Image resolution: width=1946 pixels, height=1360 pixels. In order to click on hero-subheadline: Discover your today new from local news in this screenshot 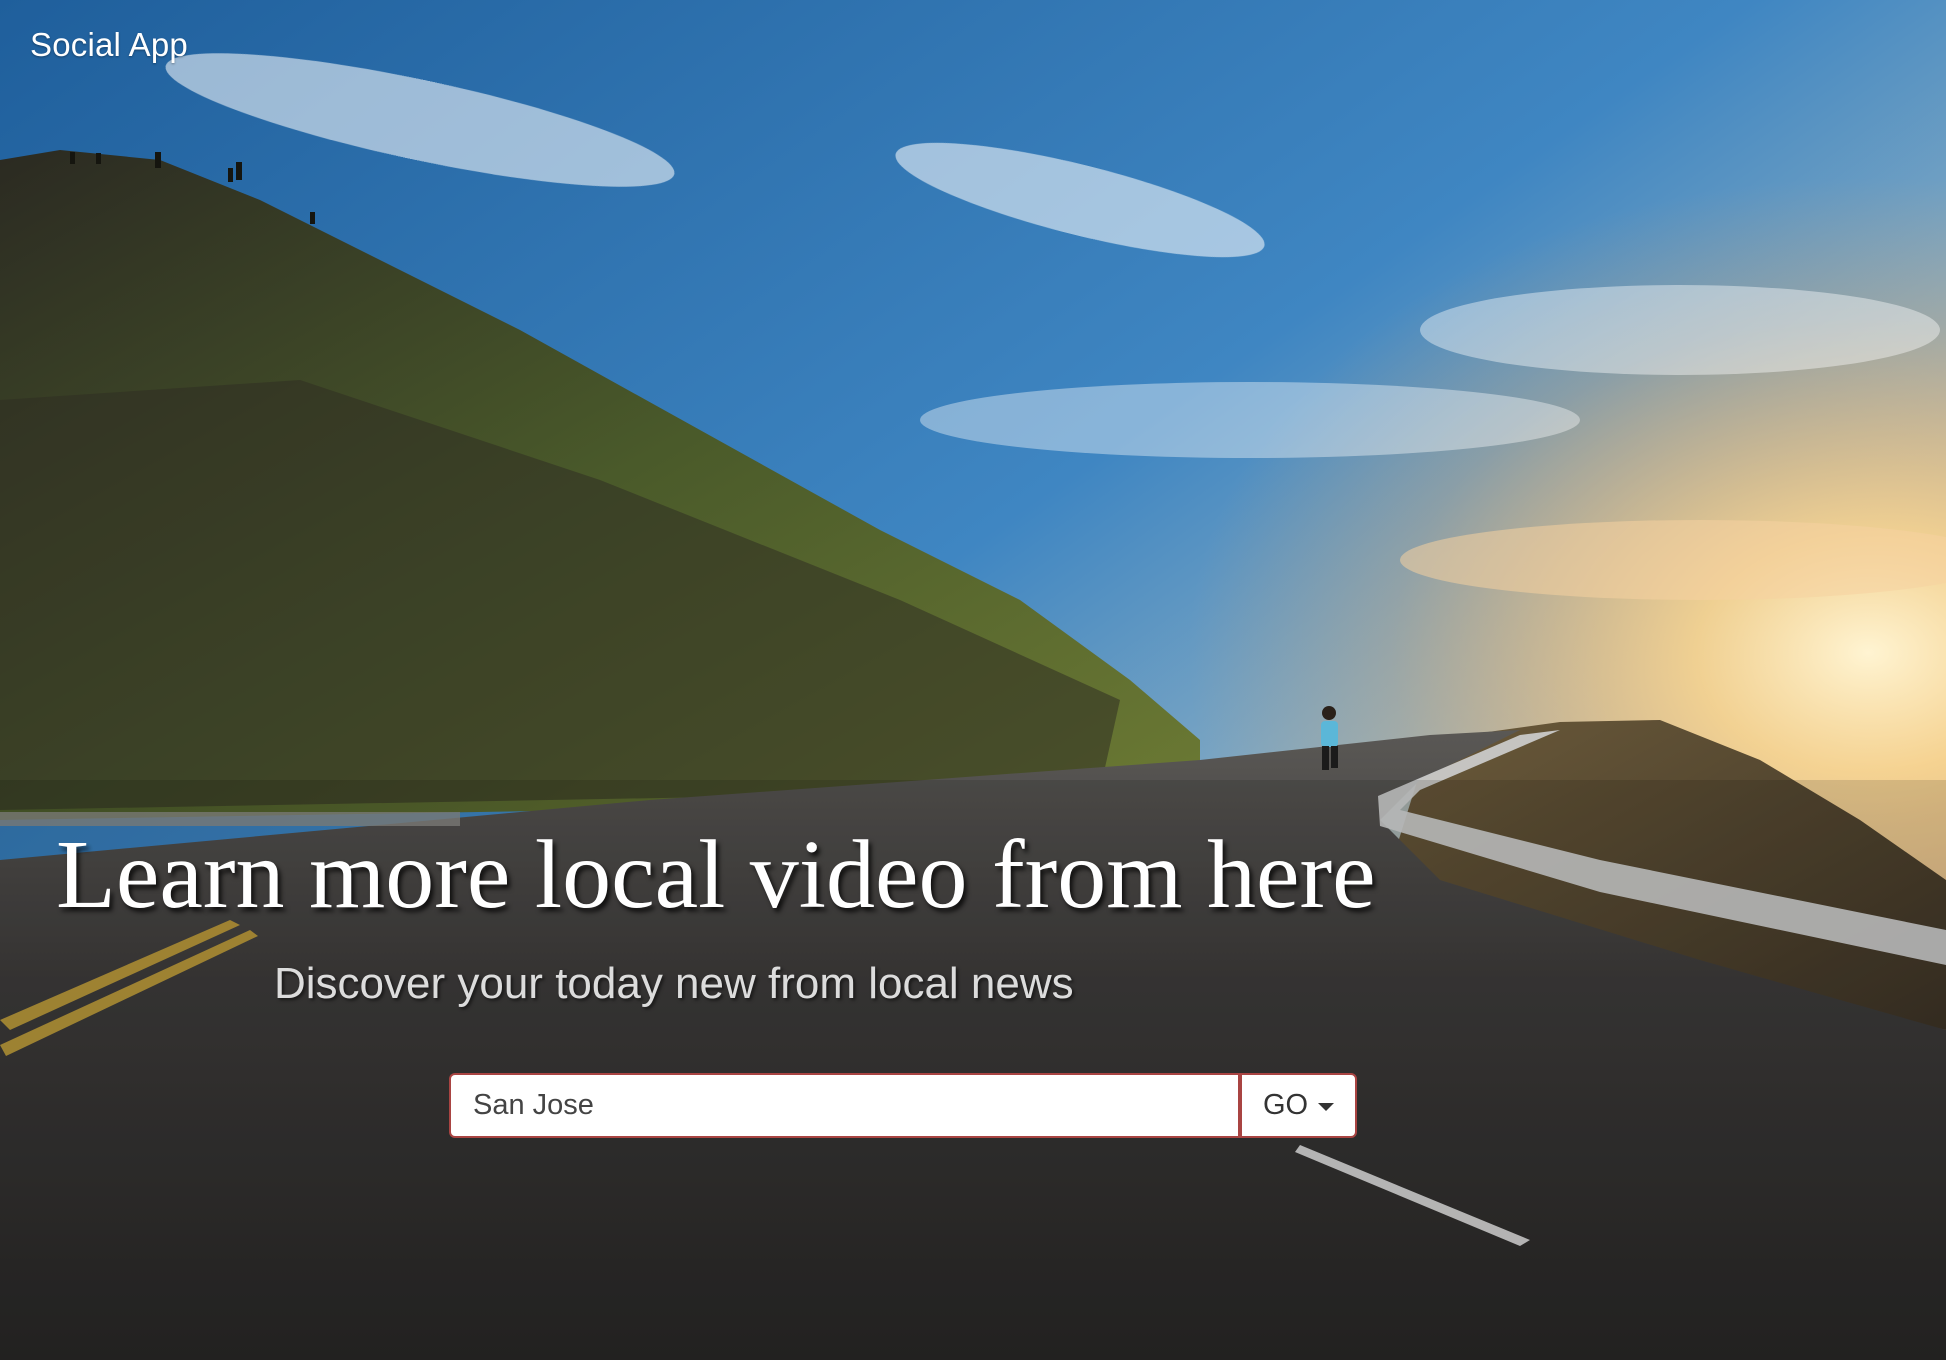, I will do `click(674, 983)`.